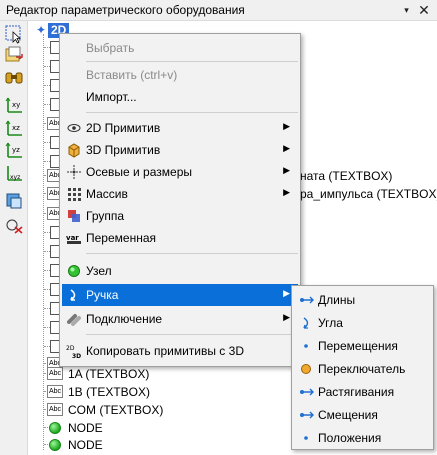 The image size is (437, 455). What do you see at coordinates (14, 34) in the screenshot?
I see `select-icon` at bounding box center [14, 34].